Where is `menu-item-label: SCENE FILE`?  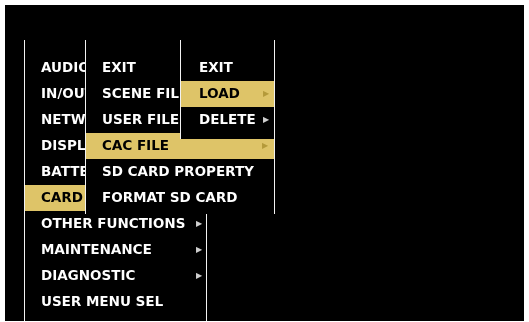 menu-item-label: SCENE FILE is located at coordinates (141, 94).